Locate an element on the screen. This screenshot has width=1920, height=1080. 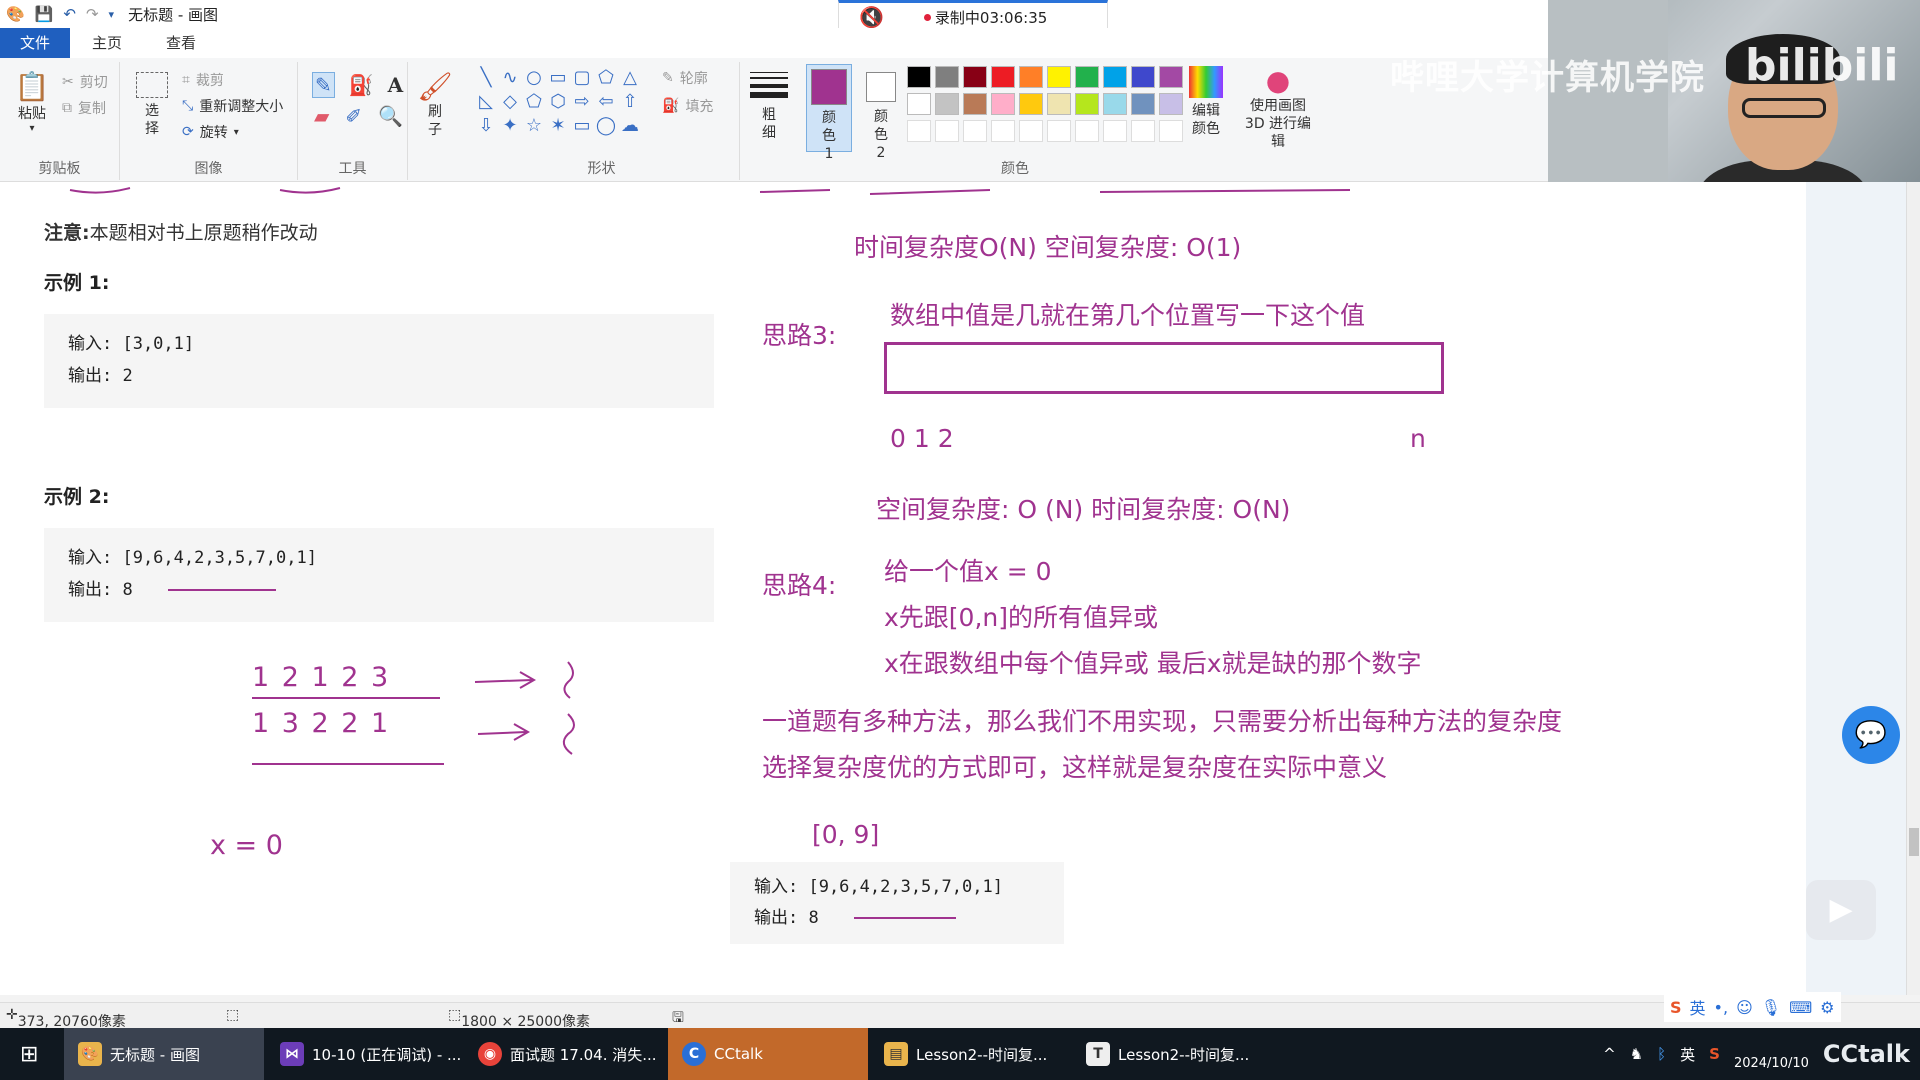
tab-home: 主页 is located at coordinates (107, 43).